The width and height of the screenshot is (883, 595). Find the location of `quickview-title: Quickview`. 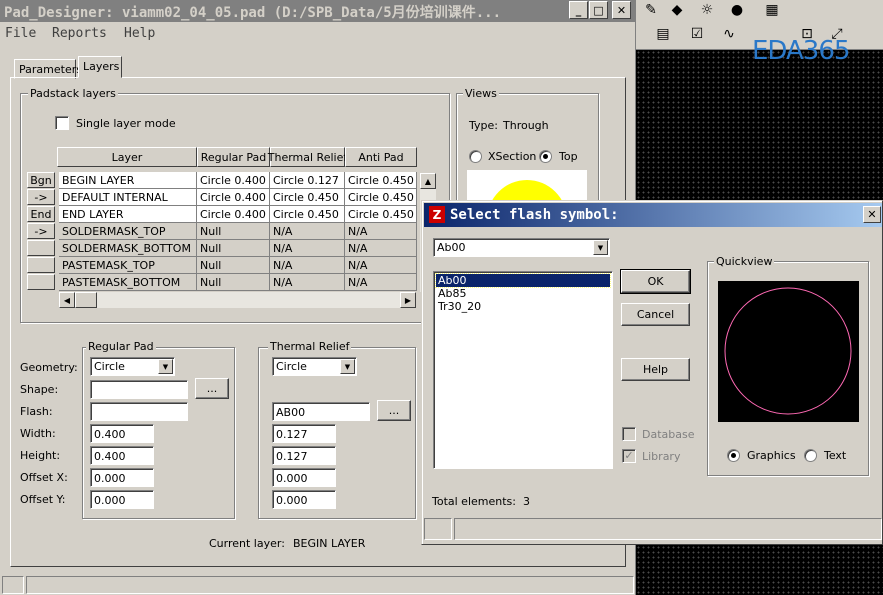

quickview-title: Quickview is located at coordinates (744, 261).